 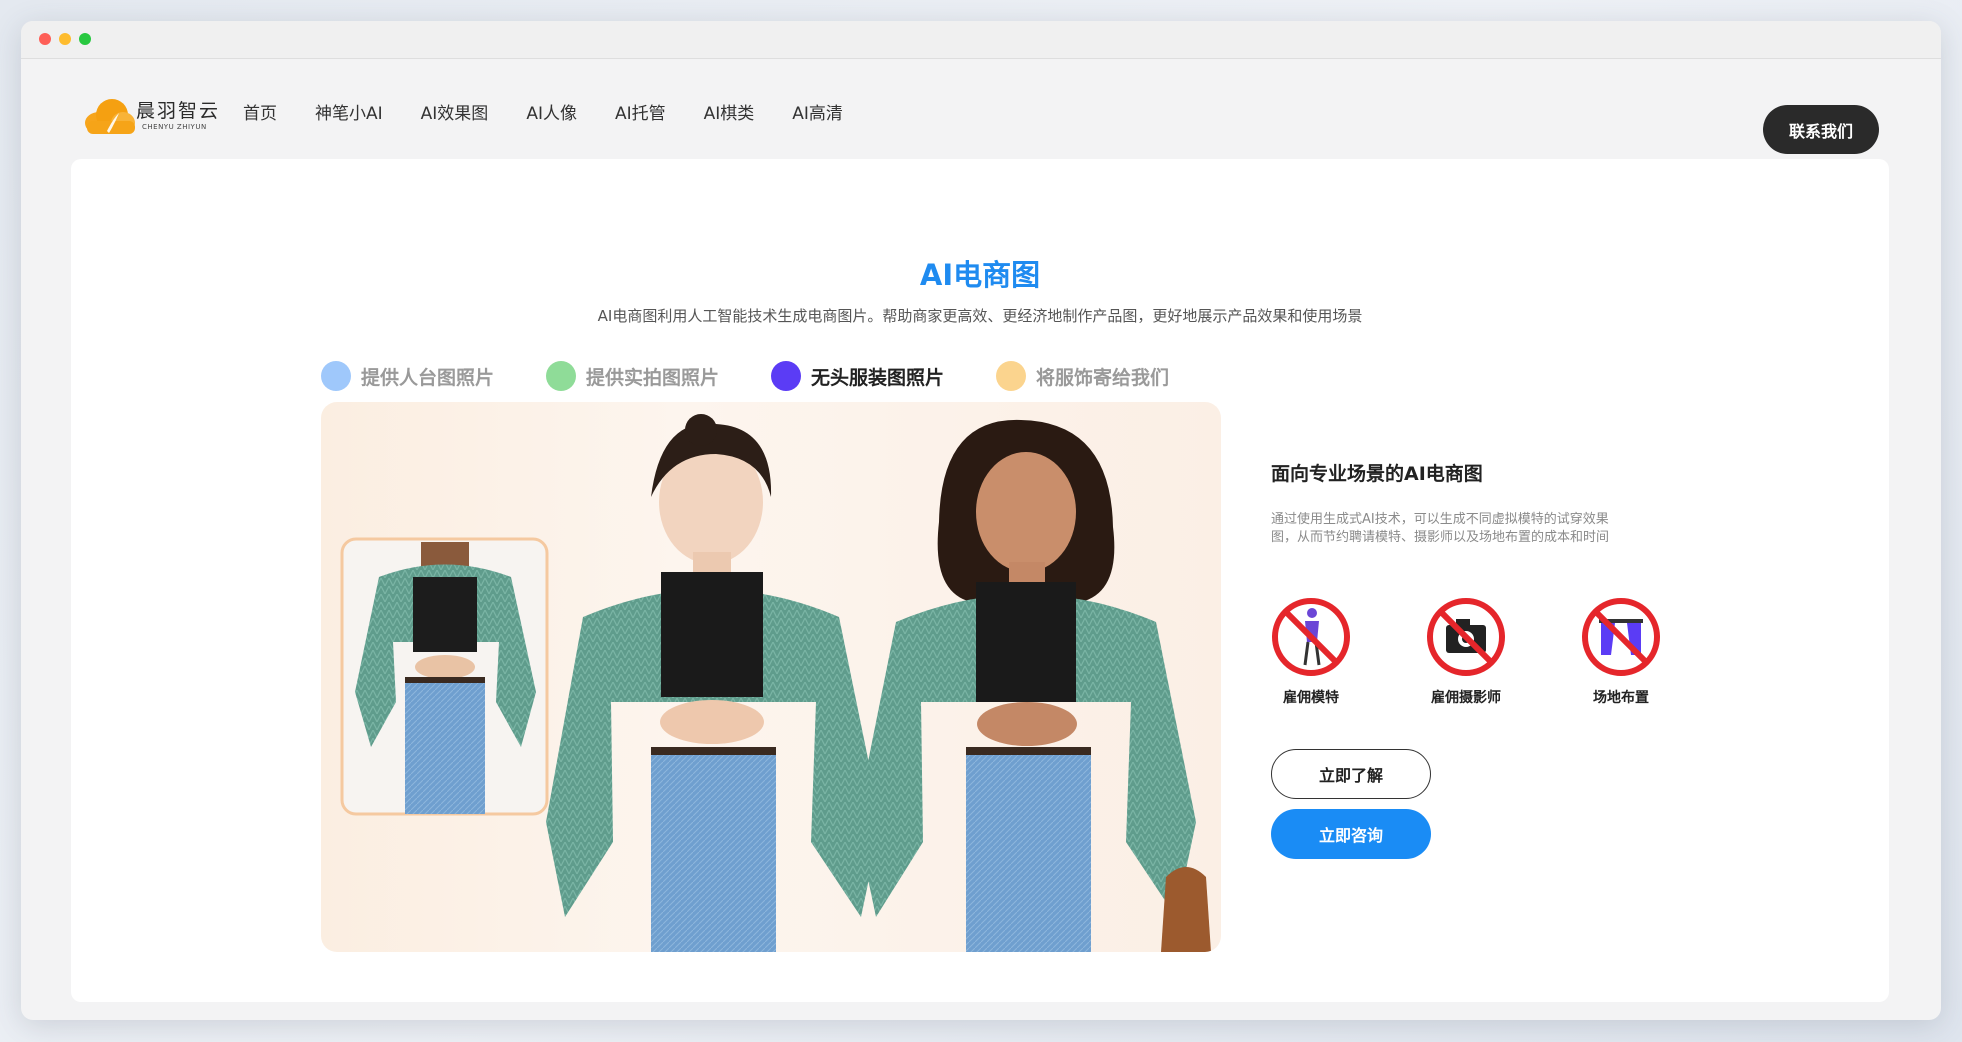 I want to click on feature-label: 雇佣摄影师, so click(x=1466, y=698).